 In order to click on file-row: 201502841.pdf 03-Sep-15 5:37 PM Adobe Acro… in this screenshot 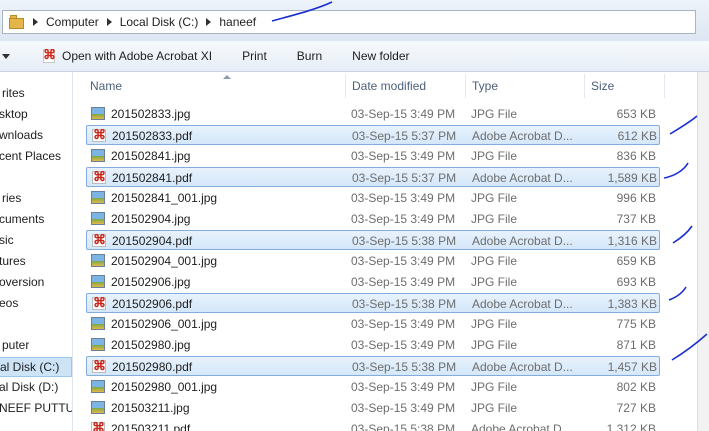, I will do `click(373, 177)`.